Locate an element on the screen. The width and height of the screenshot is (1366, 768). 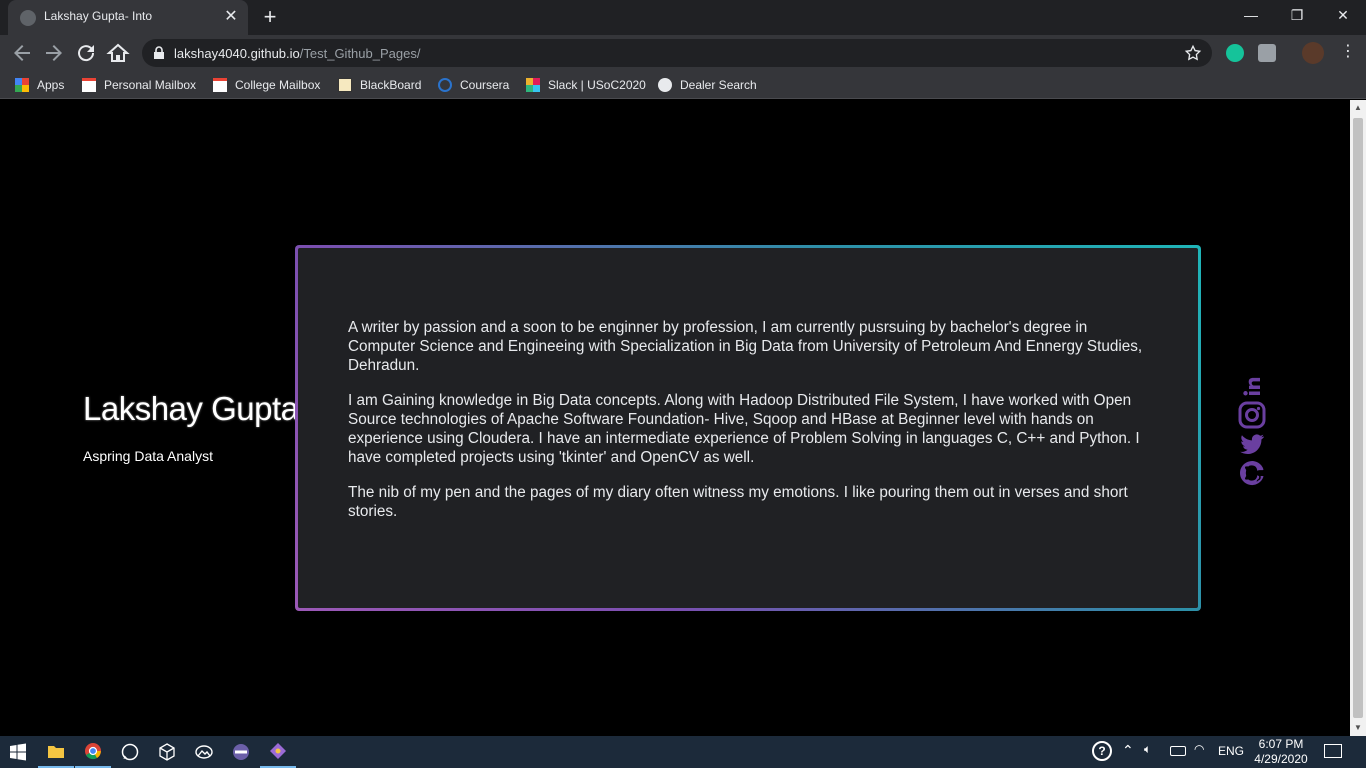
git-button is located at coordinates (278, 752).